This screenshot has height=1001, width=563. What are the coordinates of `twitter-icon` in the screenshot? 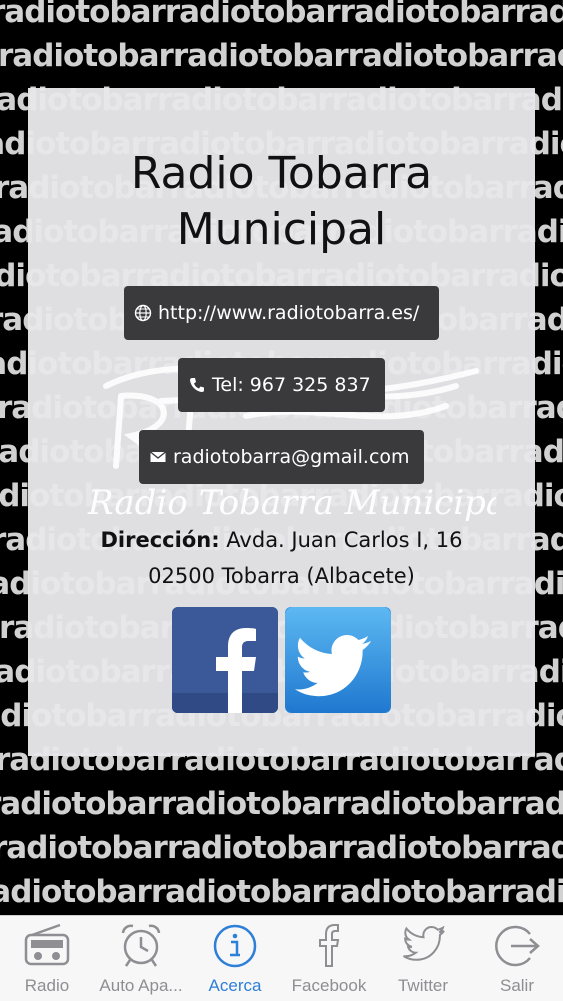 It's located at (424, 943).